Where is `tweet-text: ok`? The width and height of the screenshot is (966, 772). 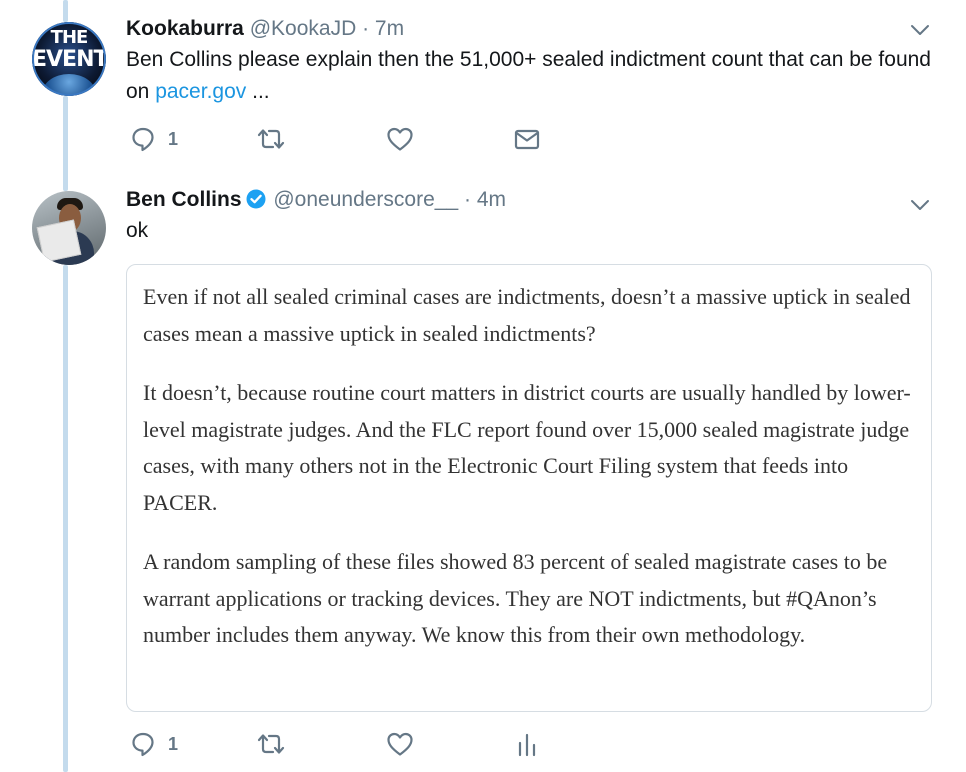 tweet-text: ok is located at coordinates (137, 230).